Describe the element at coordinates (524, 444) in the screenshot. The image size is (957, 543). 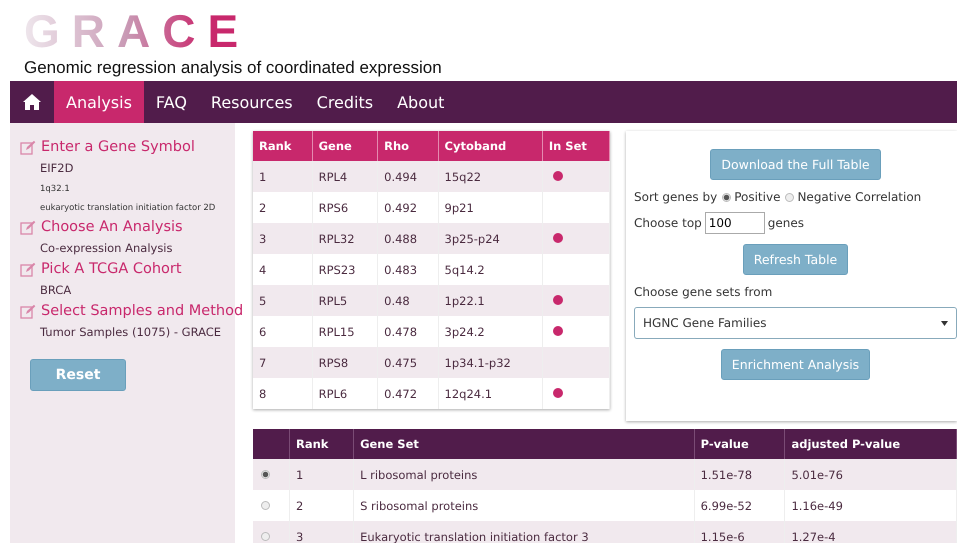
I see `column-header: Gene Set` at that location.